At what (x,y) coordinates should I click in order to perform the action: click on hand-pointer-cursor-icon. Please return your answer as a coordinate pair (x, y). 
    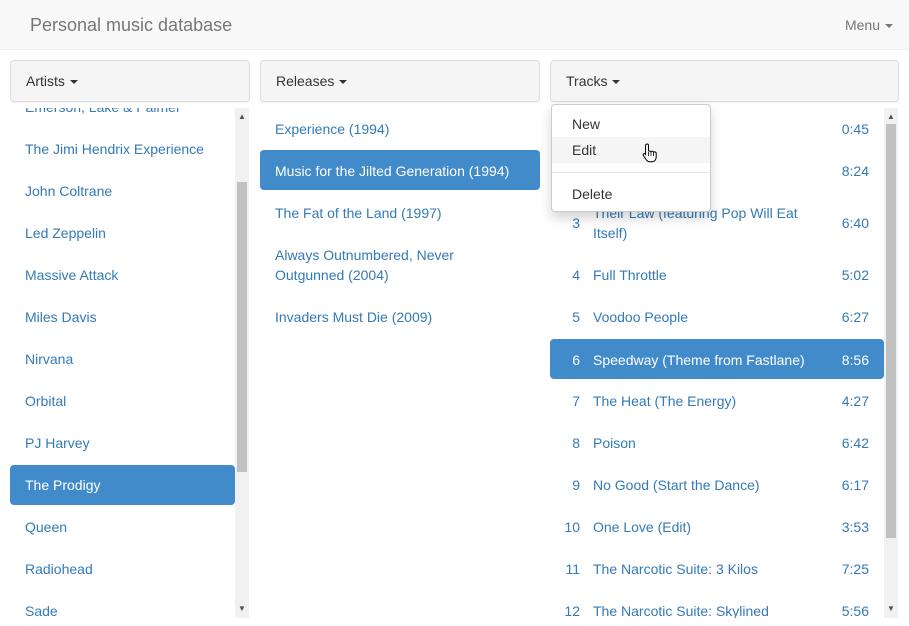
    Looking at the image, I should click on (649, 153).